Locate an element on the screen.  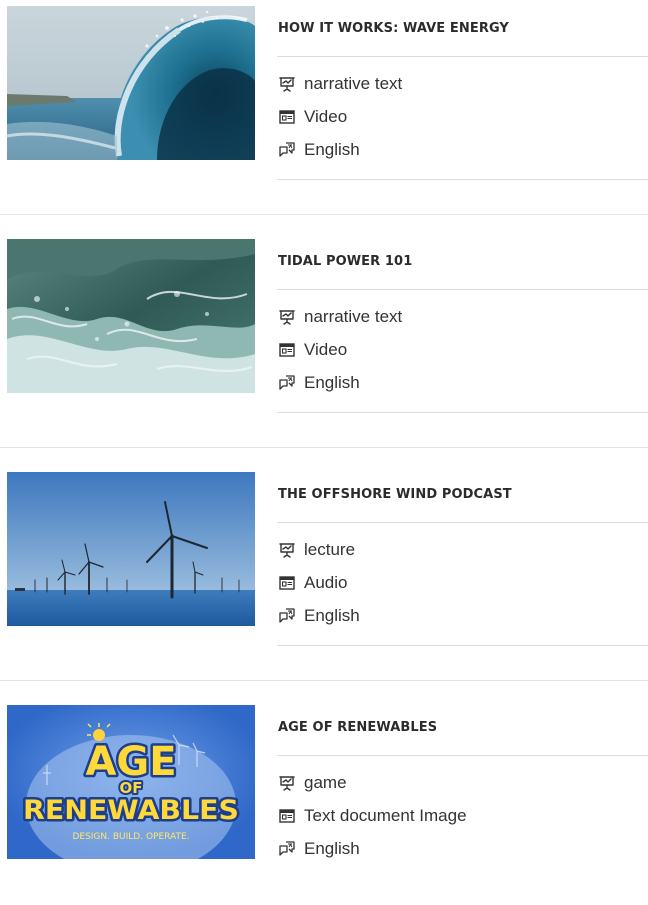
resource-title: AGE OF RENEWABLES is located at coordinates (357, 727).